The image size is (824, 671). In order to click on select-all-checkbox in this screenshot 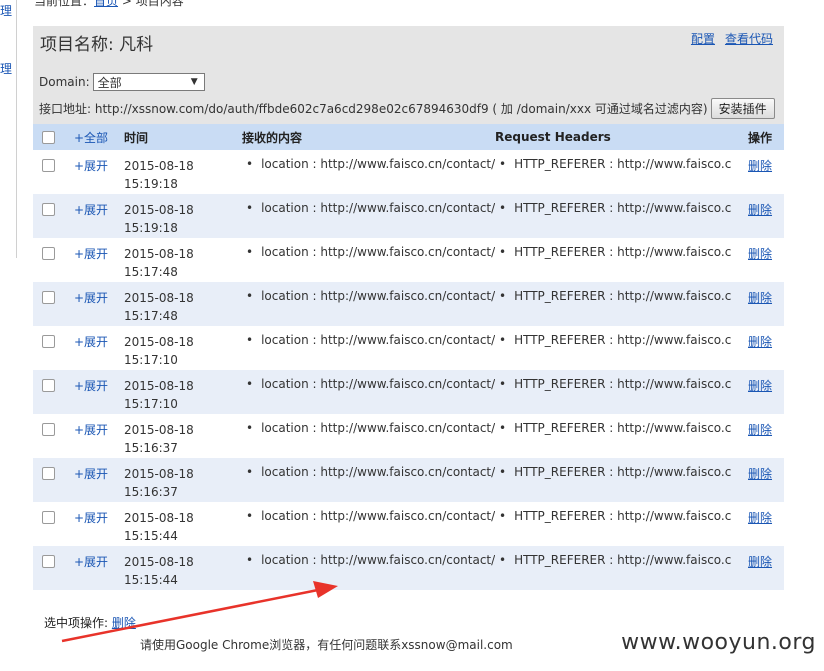, I will do `click(48, 137)`.